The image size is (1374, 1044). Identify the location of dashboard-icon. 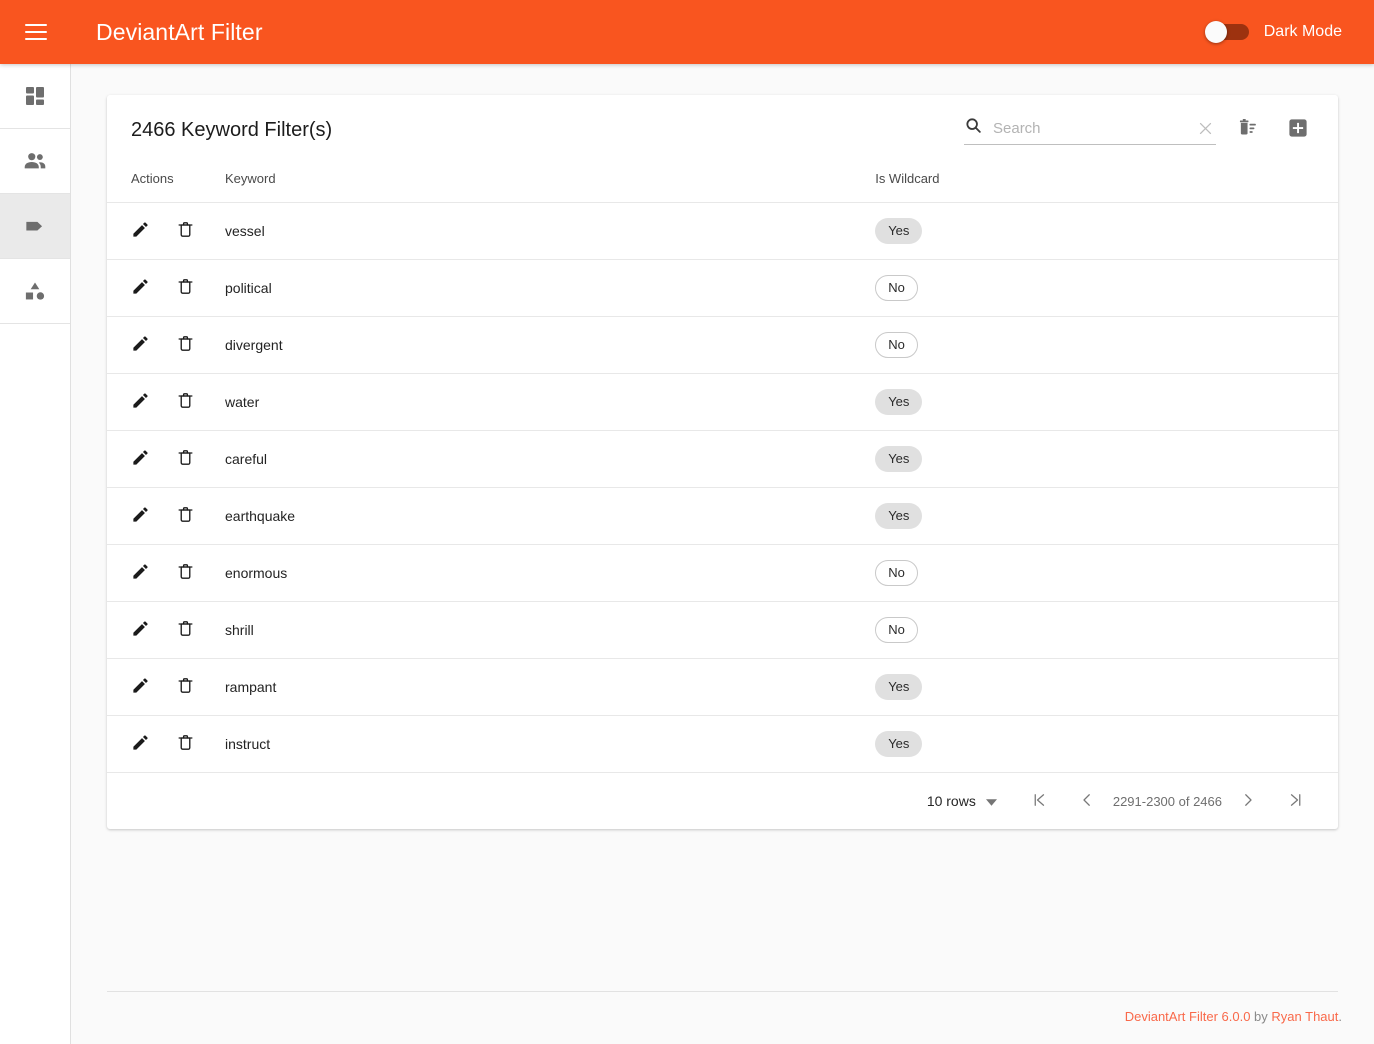
(35, 96).